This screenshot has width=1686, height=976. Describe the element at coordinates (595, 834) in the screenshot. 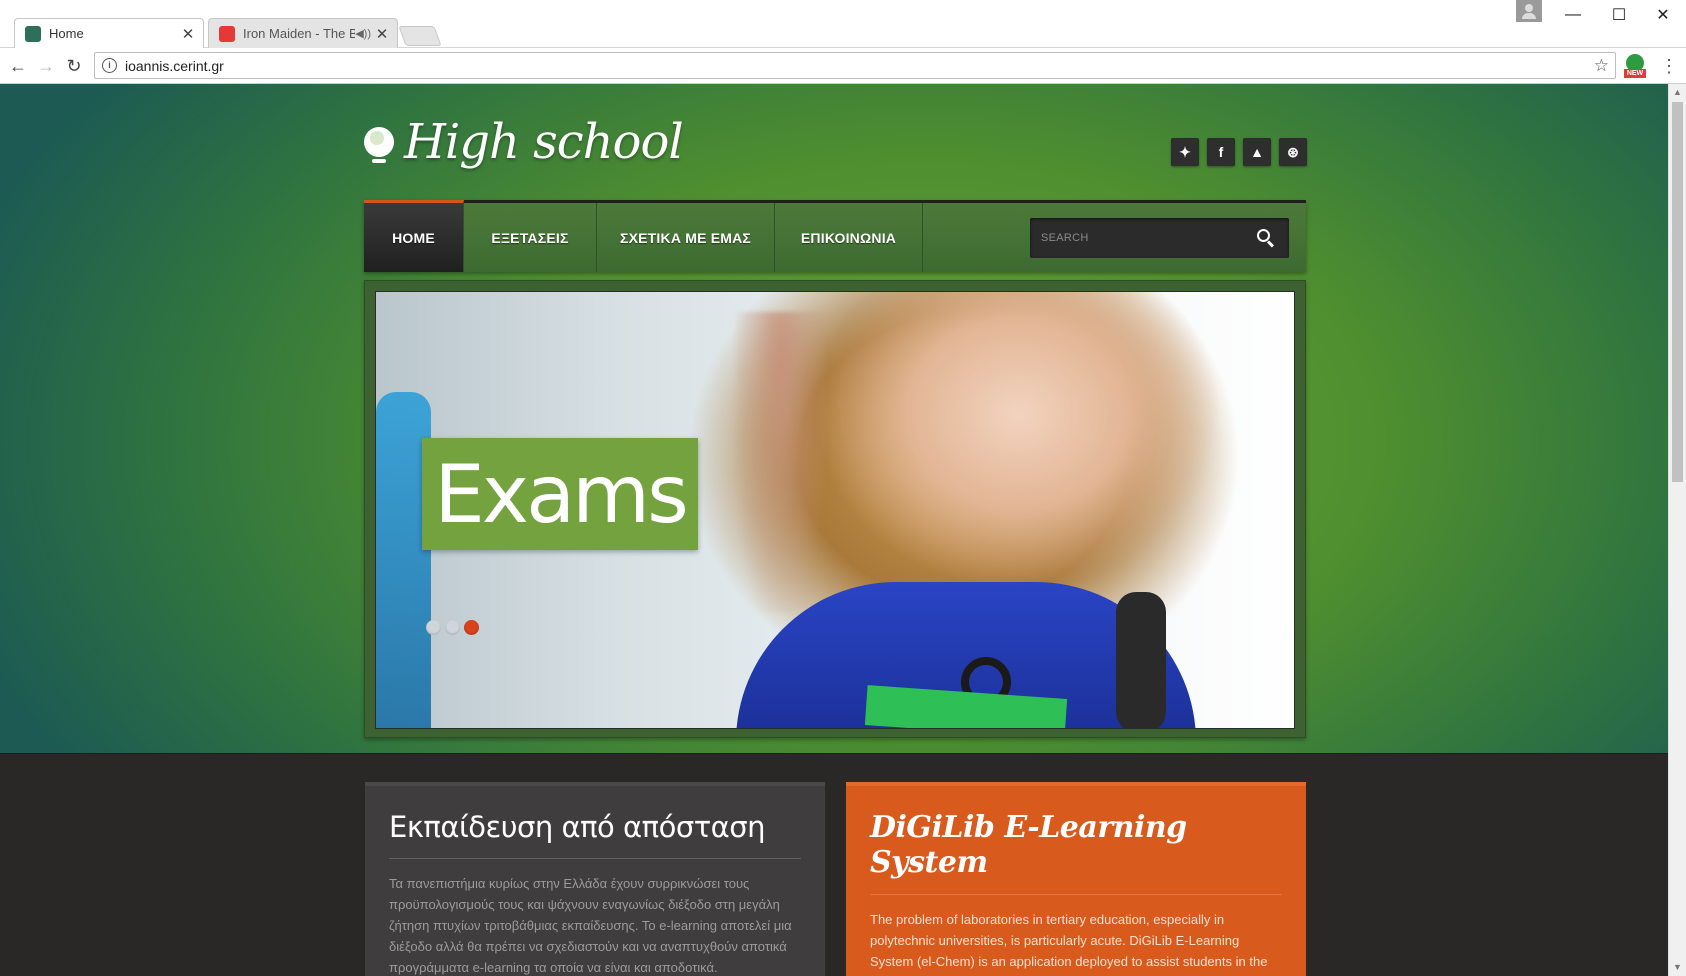

I see `card-title: Εκπαίδευση από απόσταση` at that location.